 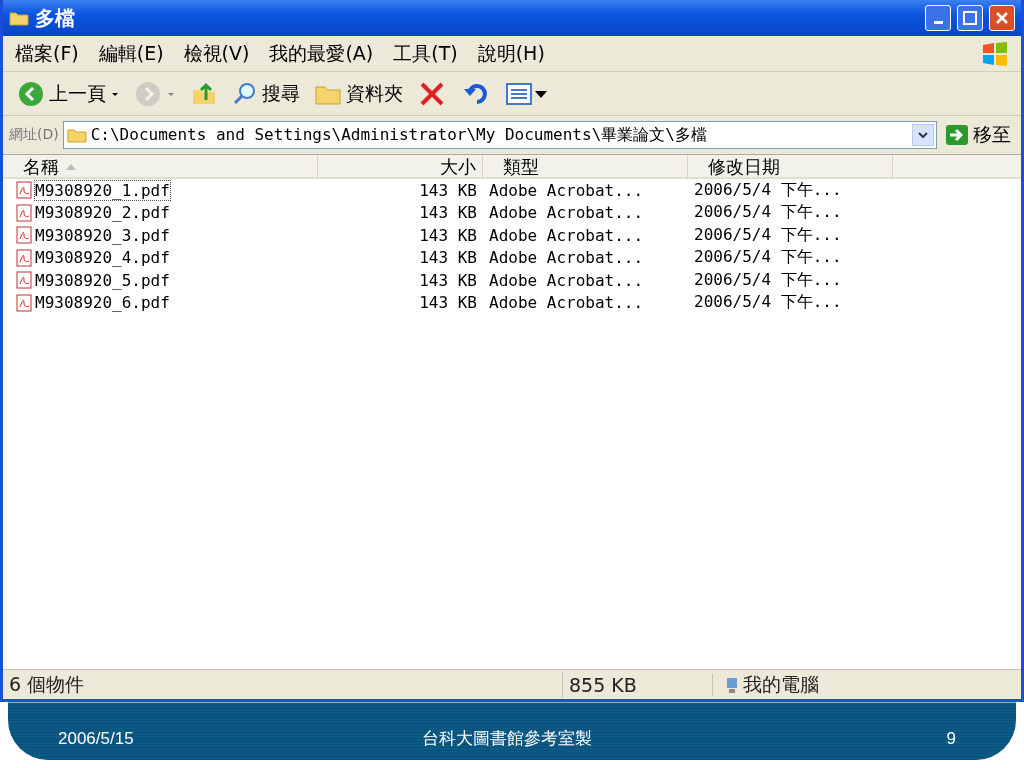 What do you see at coordinates (321, 53) in the screenshot?
I see `menu-item: 我的最愛(A)` at bounding box center [321, 53].